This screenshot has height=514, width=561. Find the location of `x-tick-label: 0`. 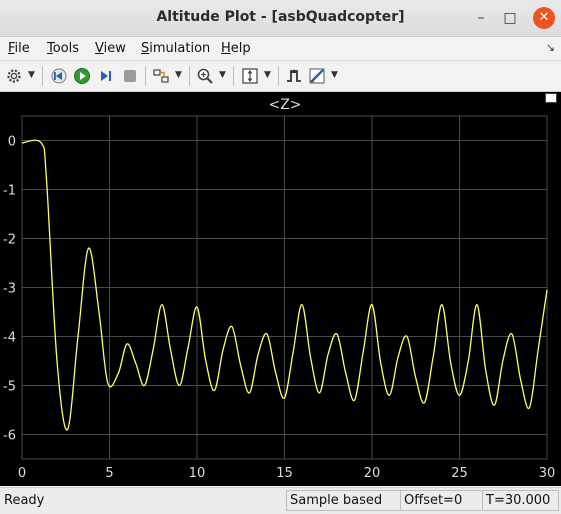

x-tick-label: 0 is located at coordinates (22, 473).